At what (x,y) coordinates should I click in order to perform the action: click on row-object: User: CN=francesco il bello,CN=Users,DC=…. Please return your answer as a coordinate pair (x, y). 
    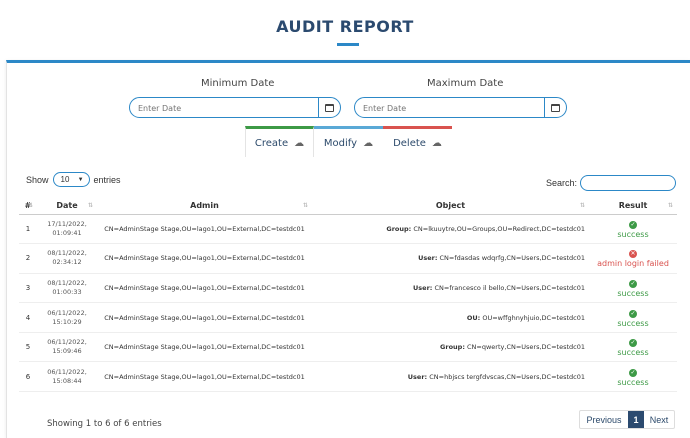
    Looking at the image, I should click on (450, 288).